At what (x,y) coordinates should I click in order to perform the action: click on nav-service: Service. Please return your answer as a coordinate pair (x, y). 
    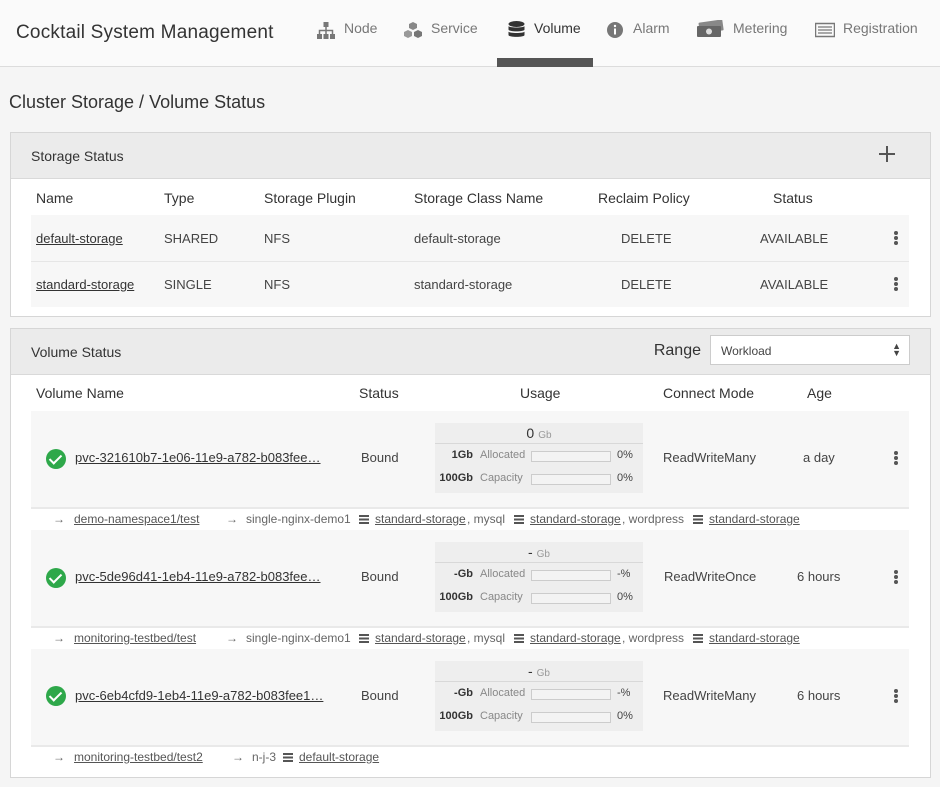
    Looking at the image, I should click on (440, 33).